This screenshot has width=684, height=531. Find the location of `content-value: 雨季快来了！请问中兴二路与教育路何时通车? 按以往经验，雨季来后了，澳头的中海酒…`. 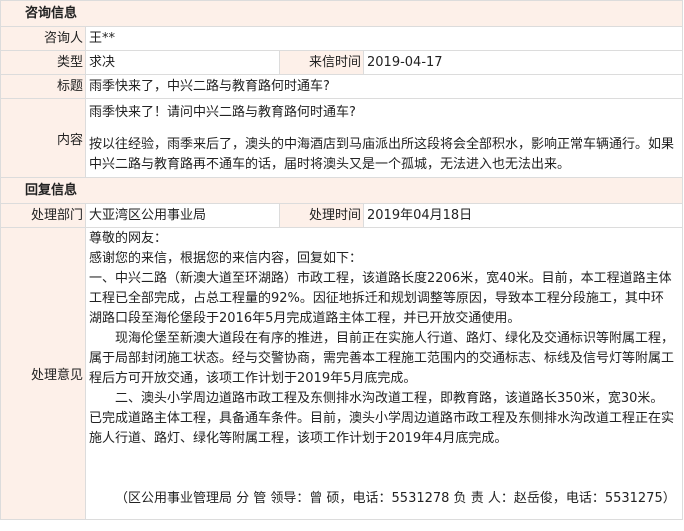

content-value: 雨季快来了！请问中兴二路与教育路何时通车? 按以往经验，雨季来后了，澳头的中海酒… is located at coordinates (384, 138).